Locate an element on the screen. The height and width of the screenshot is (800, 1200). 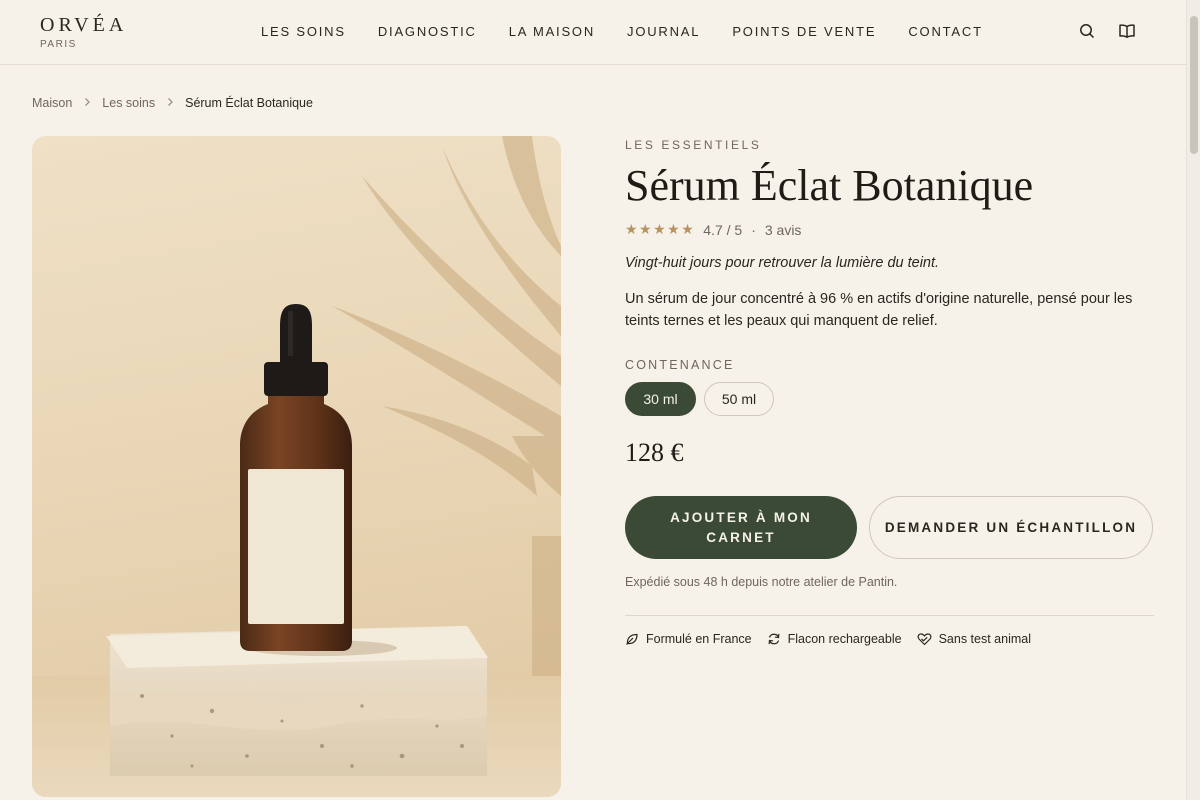
nav-item-points-de-vente: POINTS DE VENTE is located at coordinates (804, 31).